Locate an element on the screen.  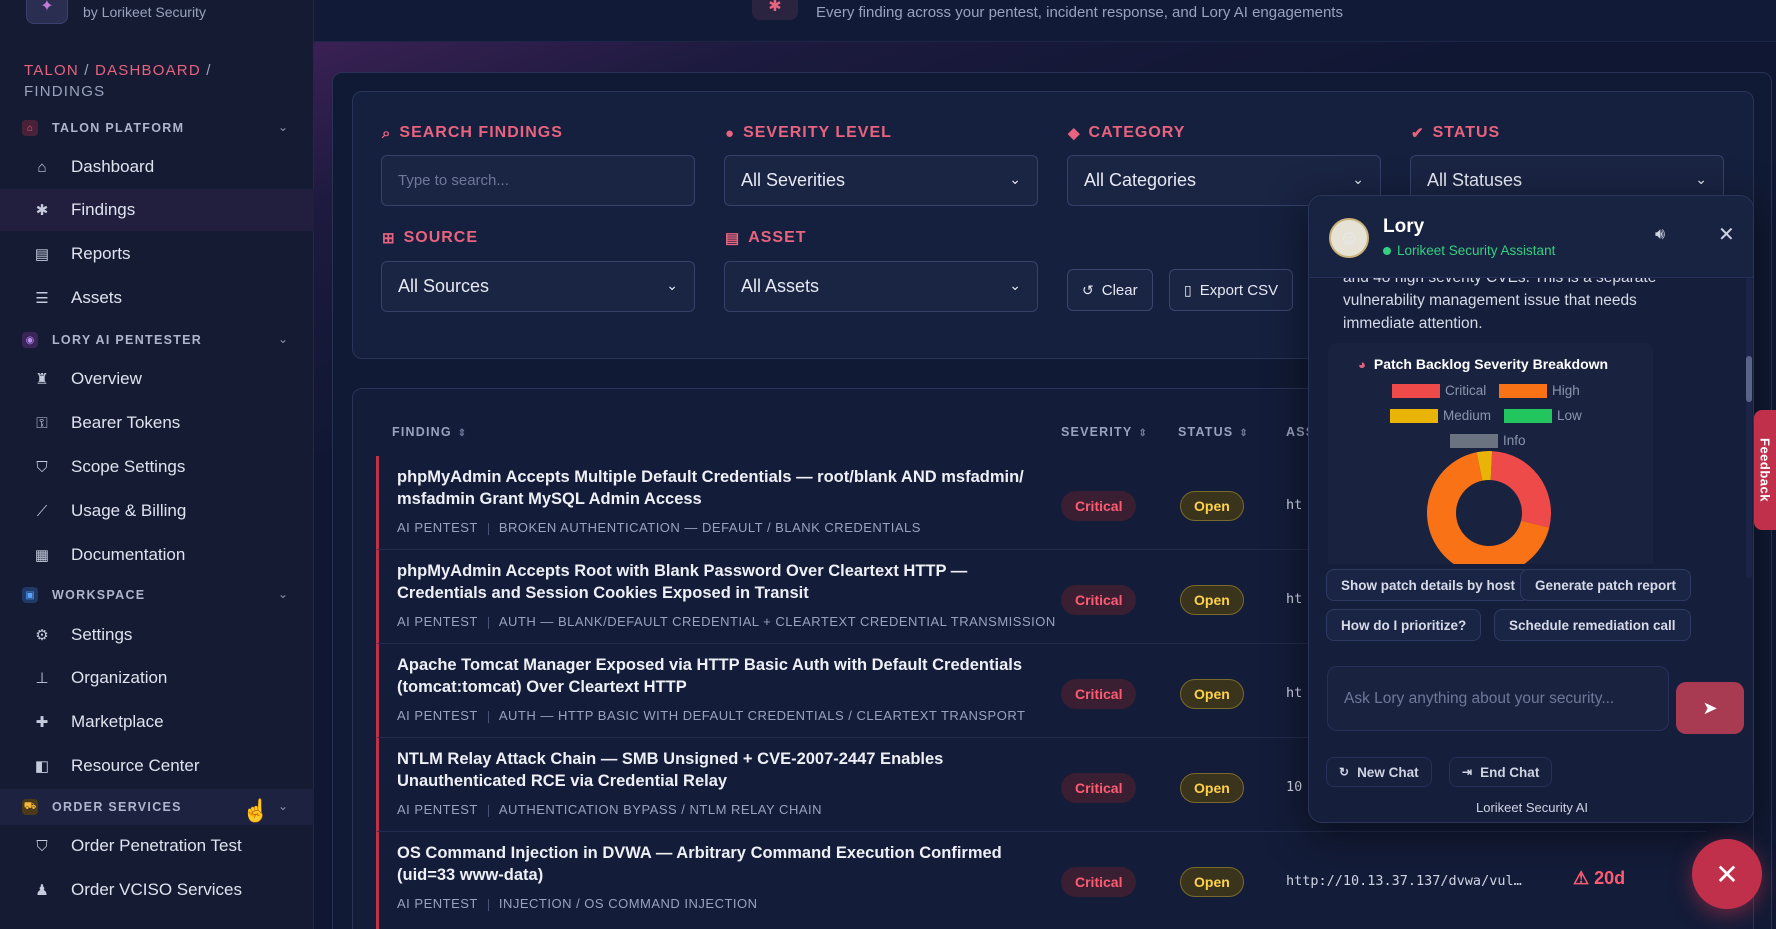
chat-assistant-role: Lorikeet Security Assistant is located at coordinates (1469, 250).